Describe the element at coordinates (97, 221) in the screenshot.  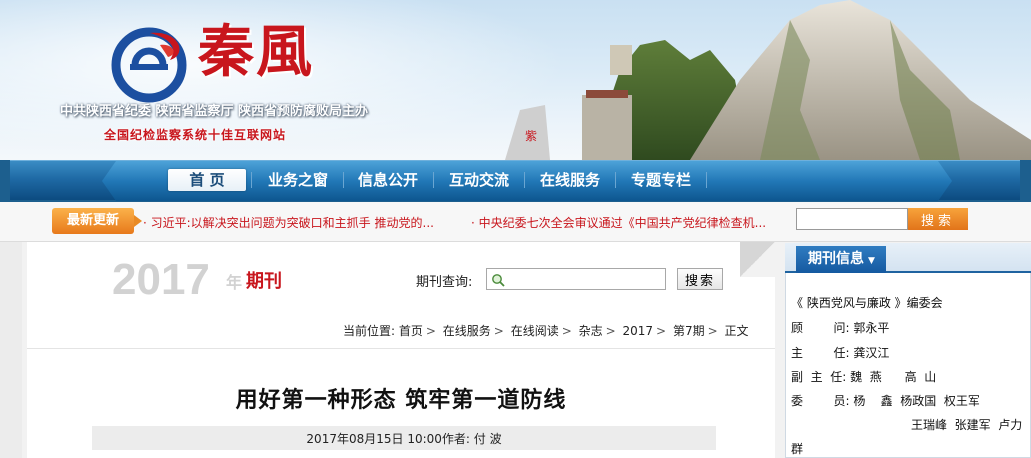
I see `latest-updates-badge: 最新更新` at that location.